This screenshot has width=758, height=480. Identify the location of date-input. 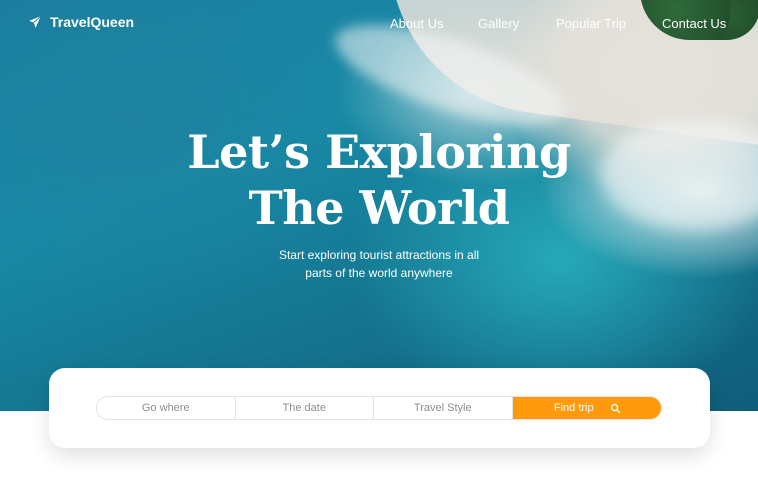
(304, 408).